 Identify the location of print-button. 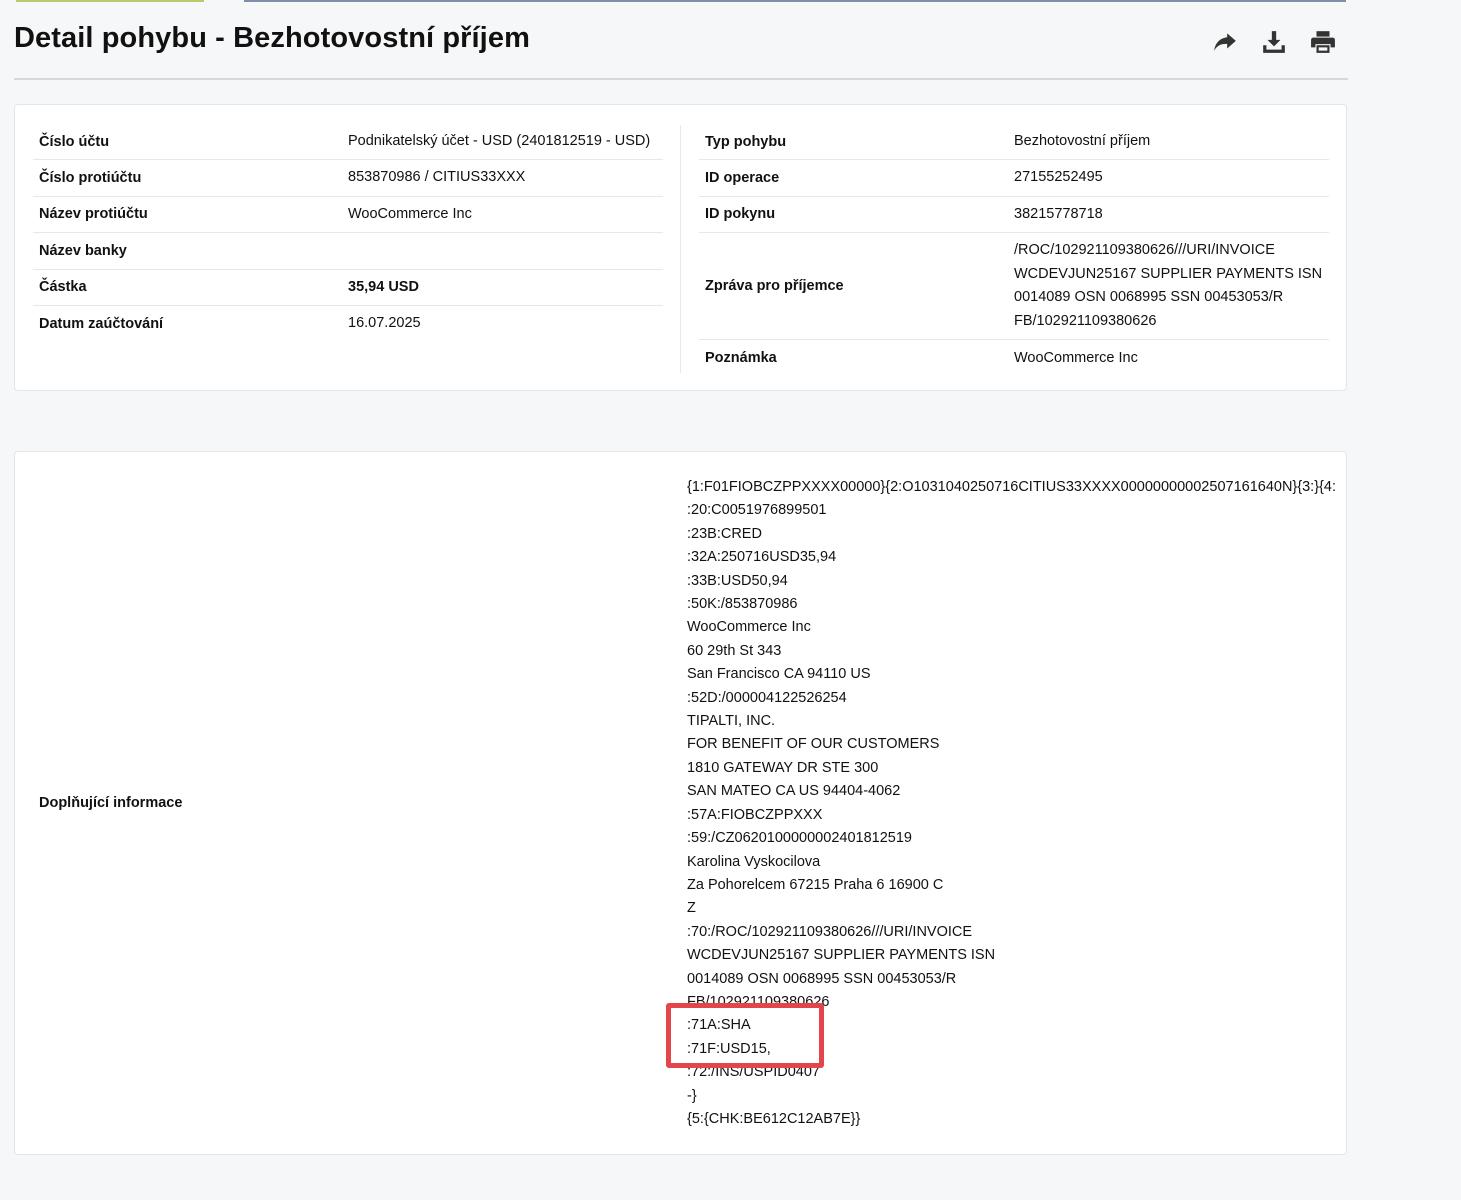
(1322, 41).